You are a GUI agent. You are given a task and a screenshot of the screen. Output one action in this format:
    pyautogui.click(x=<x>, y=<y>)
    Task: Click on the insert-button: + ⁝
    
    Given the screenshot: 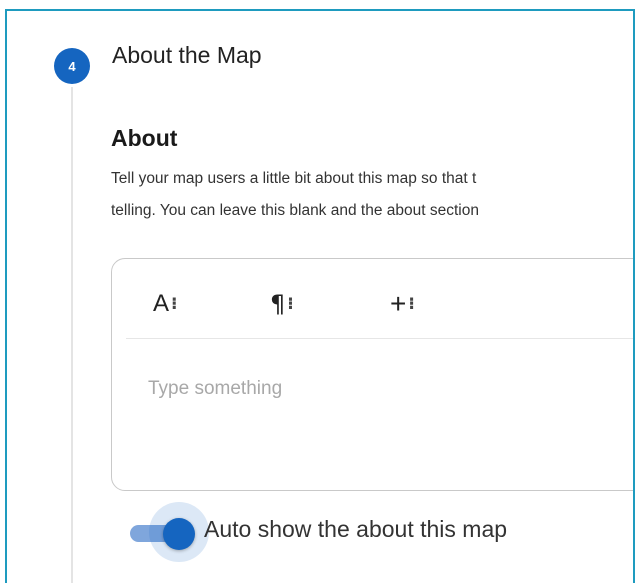 What is the action you would take?
    pyautogui.click(x=402, y=304)
    